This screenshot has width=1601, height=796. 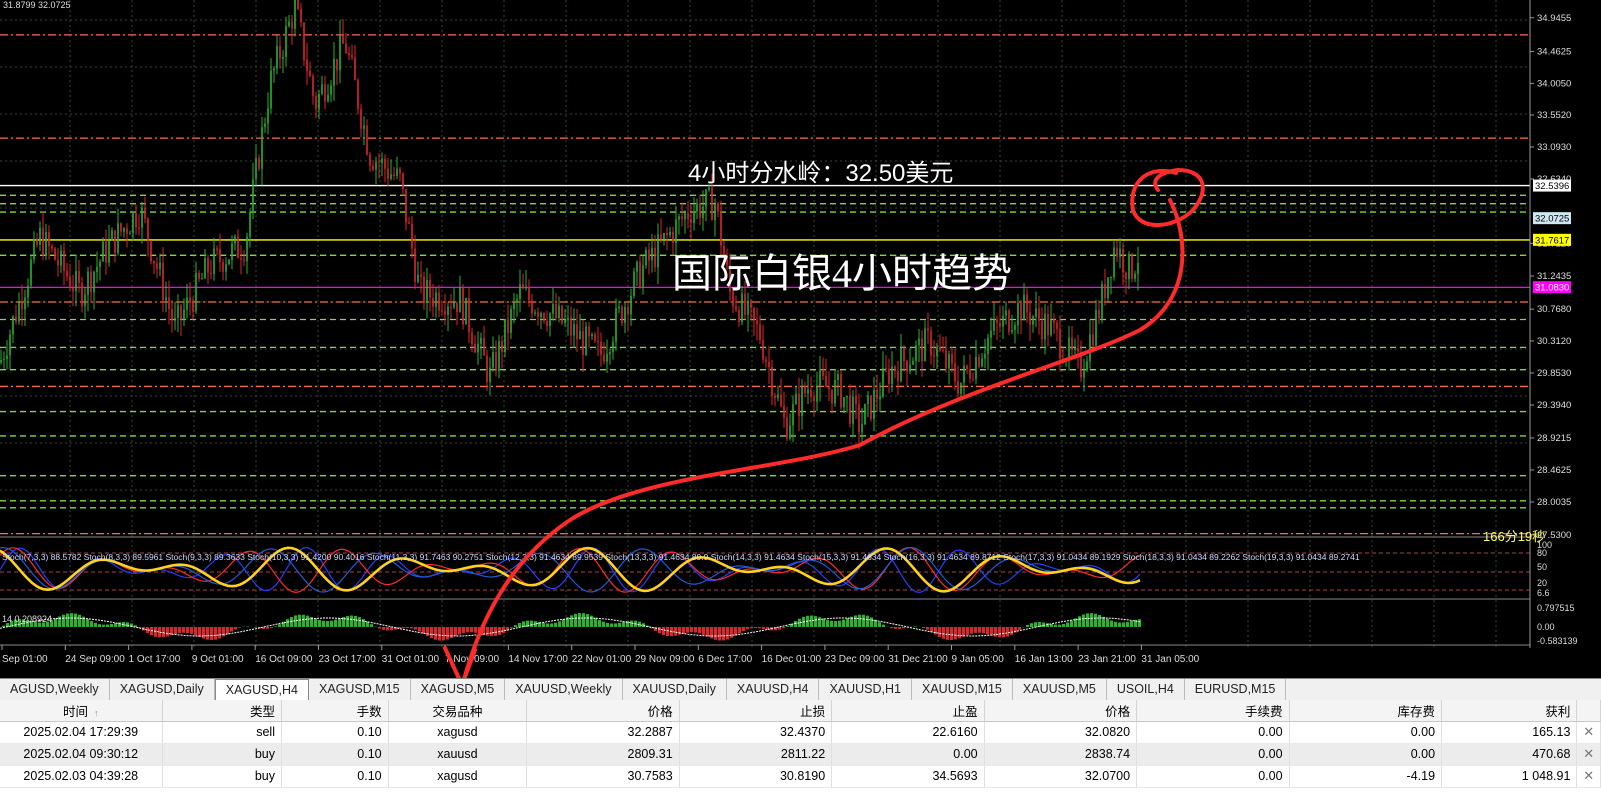 What do you see at coordinates (162, 689) in the screenshot?
I see `chart-tab: XAGUSD,Daily` at bounding box center [162, 689].